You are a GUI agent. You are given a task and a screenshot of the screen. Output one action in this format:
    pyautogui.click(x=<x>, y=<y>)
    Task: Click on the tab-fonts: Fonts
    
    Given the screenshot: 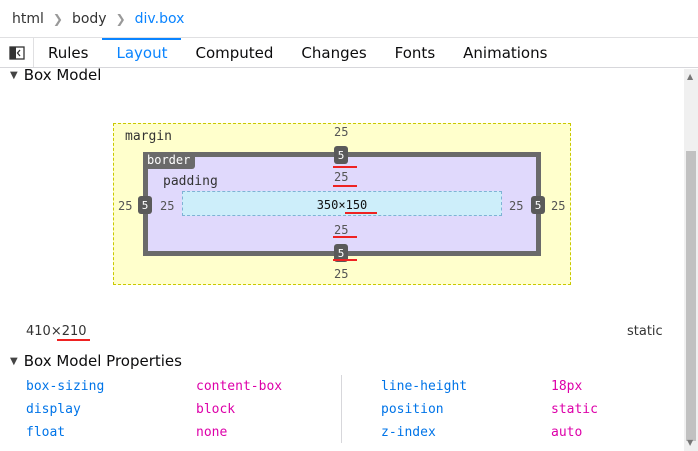 What is the action you would take?
    pyautogui.click(x=415, y=52)
    